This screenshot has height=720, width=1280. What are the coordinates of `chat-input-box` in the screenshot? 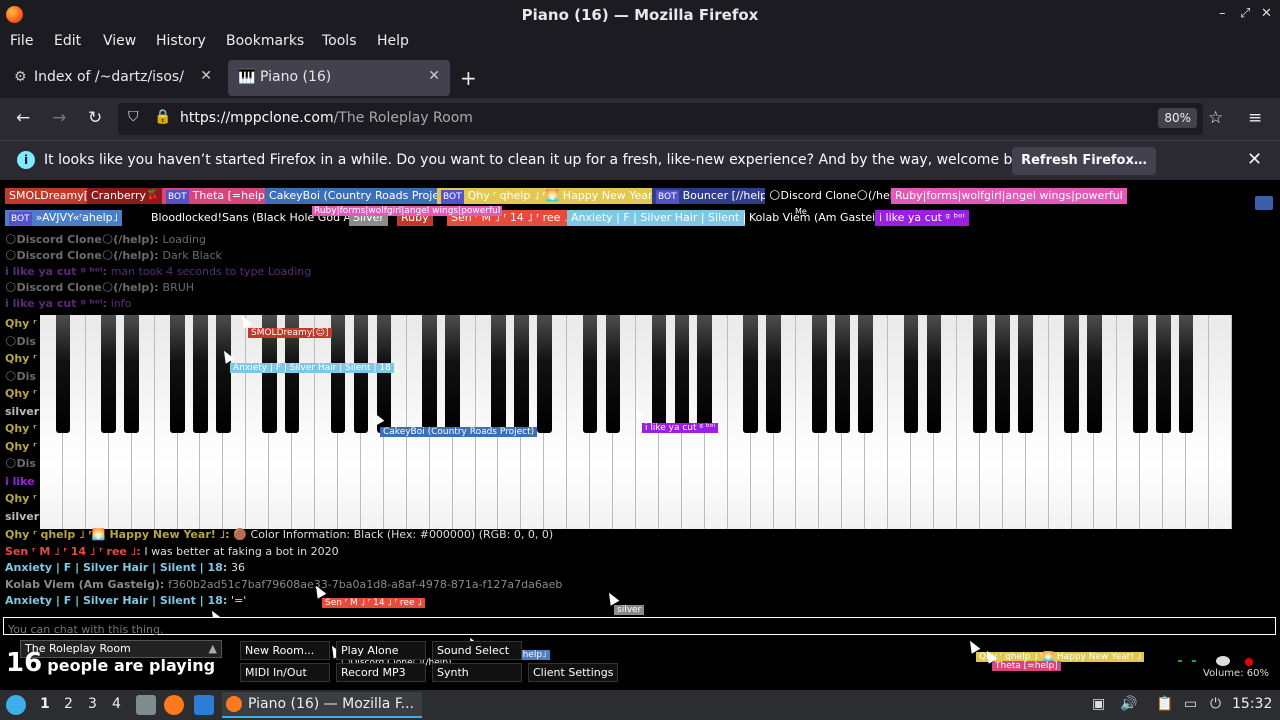 It's located at (639, 627).